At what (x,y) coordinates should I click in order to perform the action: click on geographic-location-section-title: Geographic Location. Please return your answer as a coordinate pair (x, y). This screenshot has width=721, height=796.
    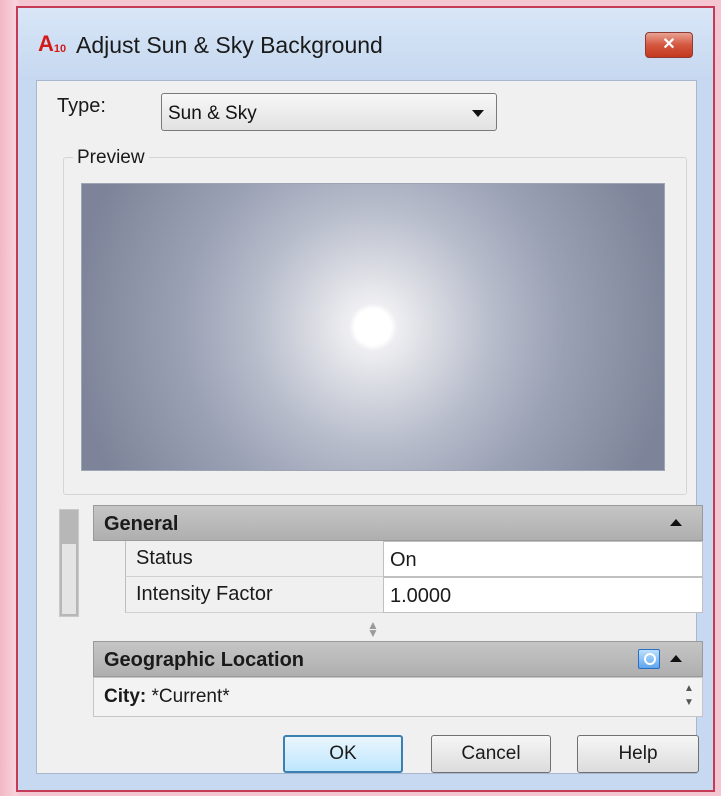
    Looking at the image, I should click on (204, 660).